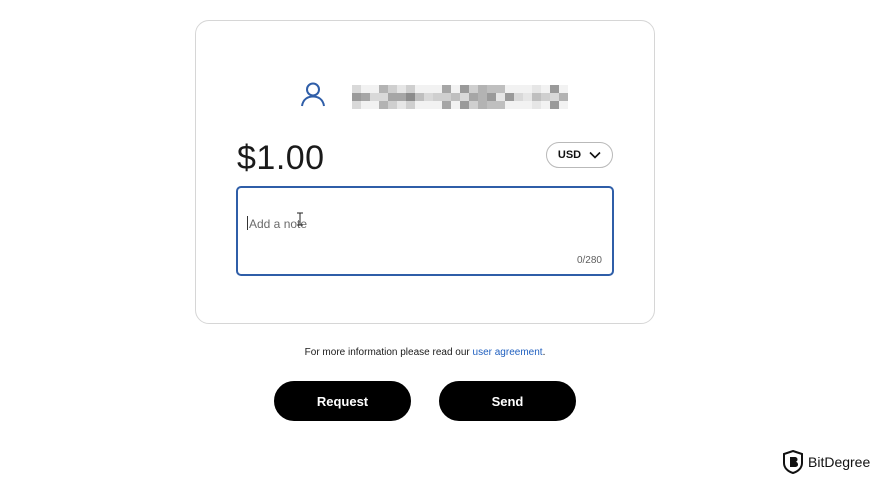 The height and width of the screenshot is (482, 880). I want to click on send-button: Send, so click(507, 401).